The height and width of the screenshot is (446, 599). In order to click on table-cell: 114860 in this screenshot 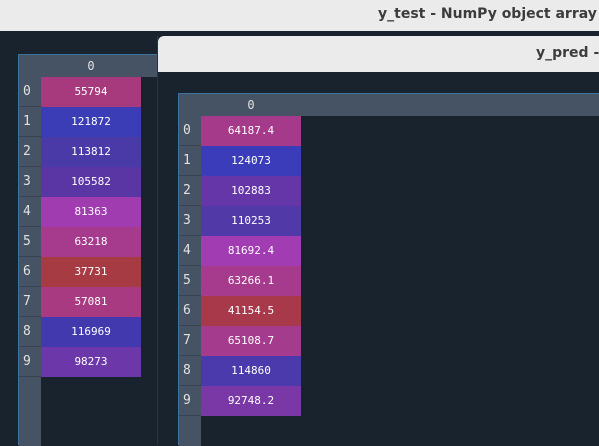, I will do `click(251, 371)`.